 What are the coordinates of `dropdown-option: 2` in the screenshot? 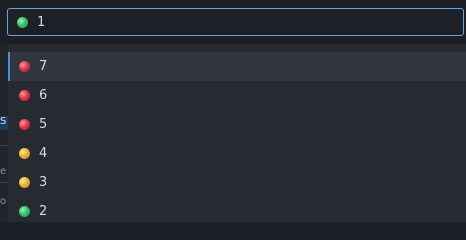 It's located at (237, 209).